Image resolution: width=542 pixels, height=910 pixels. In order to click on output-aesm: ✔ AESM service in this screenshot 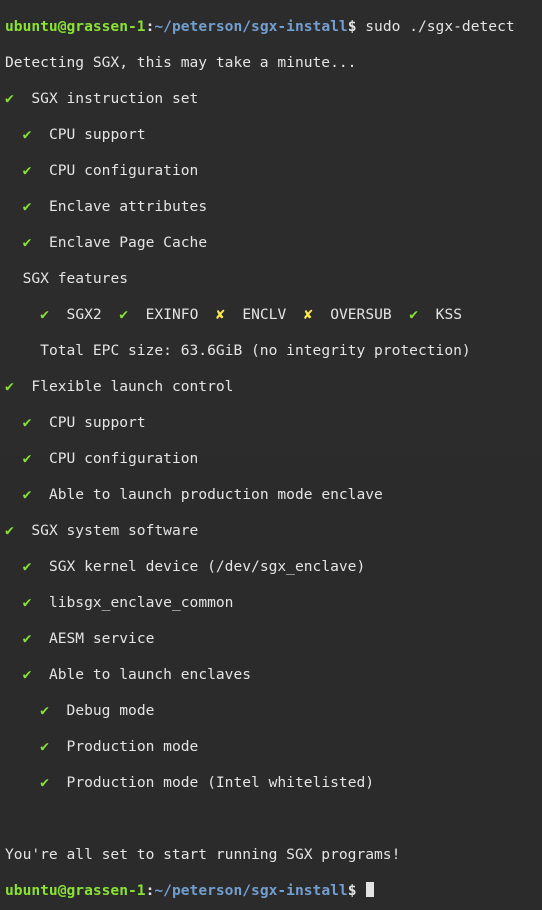, I will do `click(273, 639)`.